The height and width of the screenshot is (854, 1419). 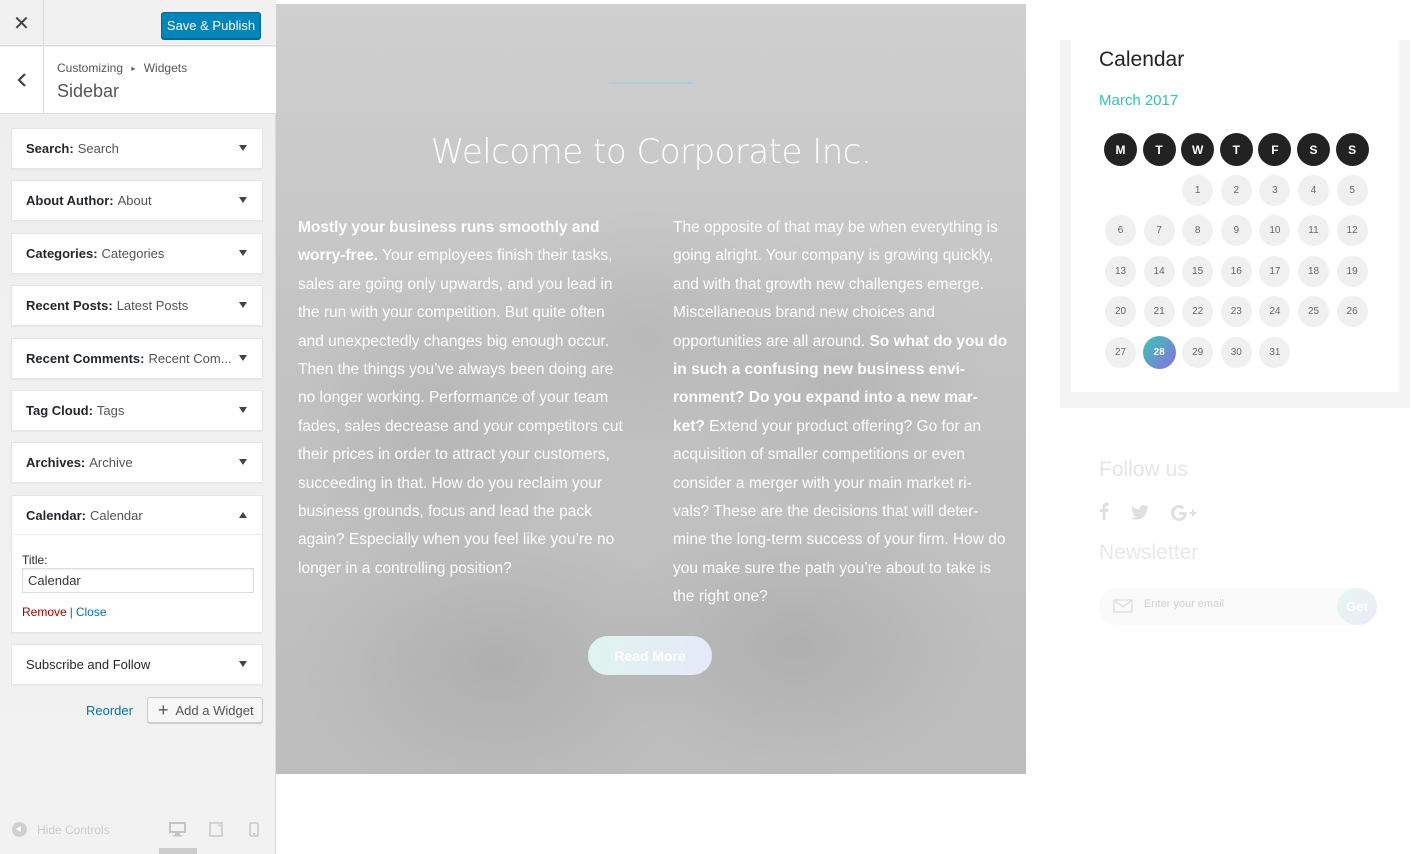 I want to click on widget-header: Search, so click(x=137, y=148).